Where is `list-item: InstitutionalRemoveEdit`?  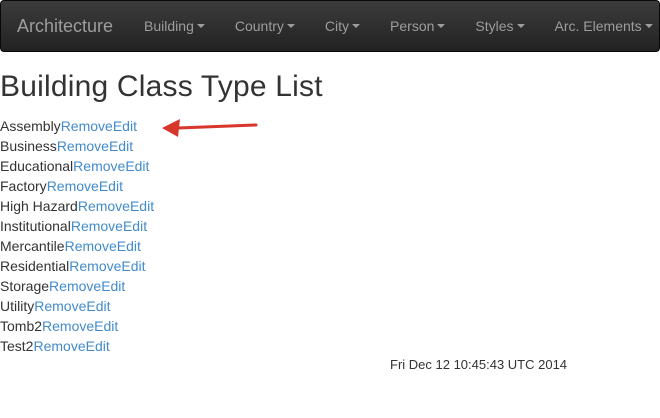 list-item: InstitutionalRemoveEdit is located at coordinates (77, 226).